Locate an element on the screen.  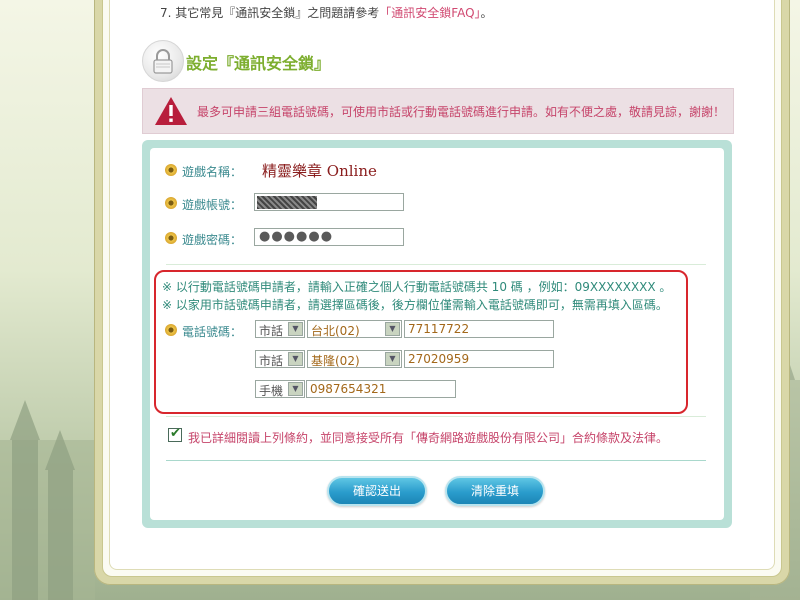
lock-icon is located at coordinates (163, 61).